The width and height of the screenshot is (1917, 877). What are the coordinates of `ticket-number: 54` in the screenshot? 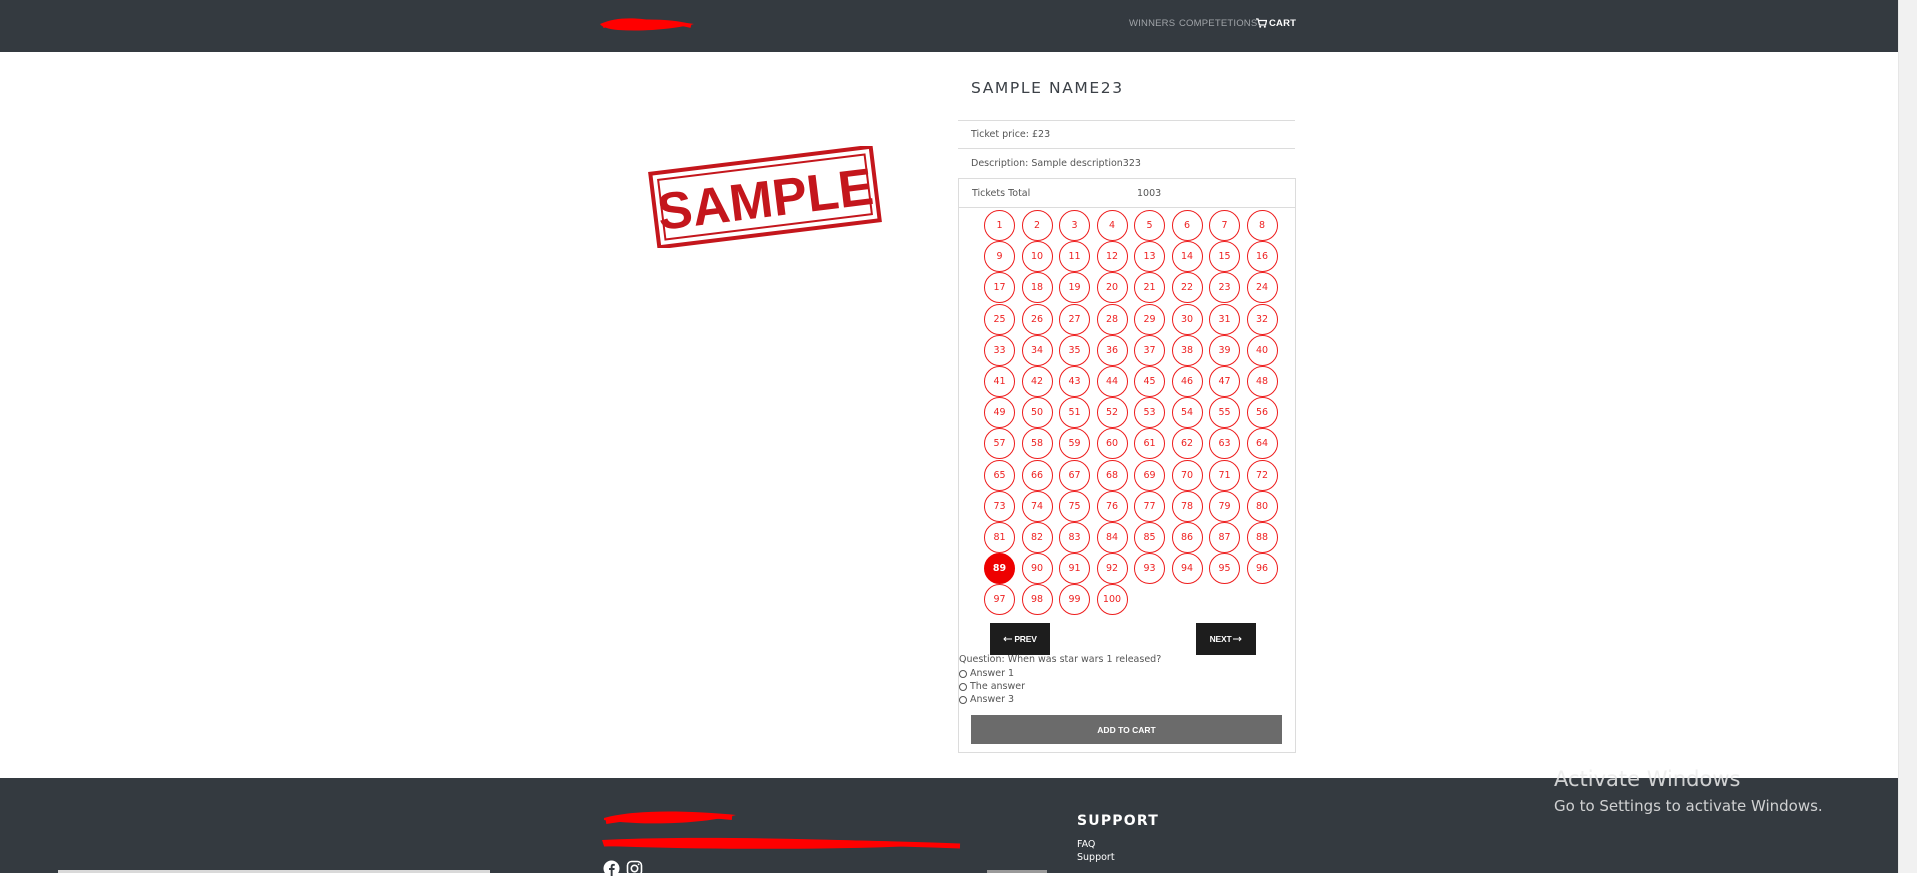 It's located at (1187, 413).